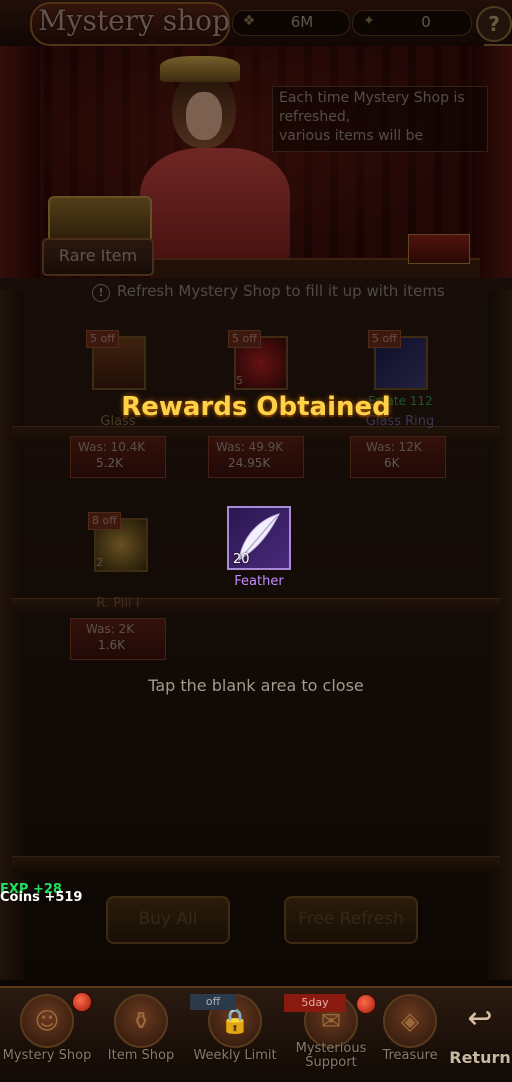 This screenshot has height=1082, width=512. What do you see at coordinates (249, 21) in the screenshot?
I see `coin-stack-icon: ❖` at bounding box center [249, 21].